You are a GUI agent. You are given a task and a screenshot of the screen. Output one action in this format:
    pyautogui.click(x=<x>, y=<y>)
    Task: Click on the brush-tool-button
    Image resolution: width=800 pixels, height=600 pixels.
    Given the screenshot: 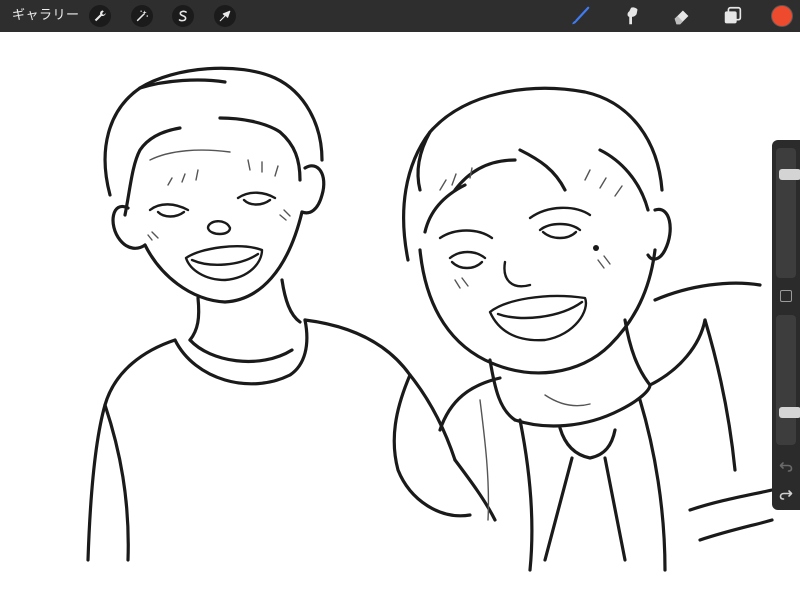 What is the action you would take?
    pyautogui.click(x=580, y=16)
    